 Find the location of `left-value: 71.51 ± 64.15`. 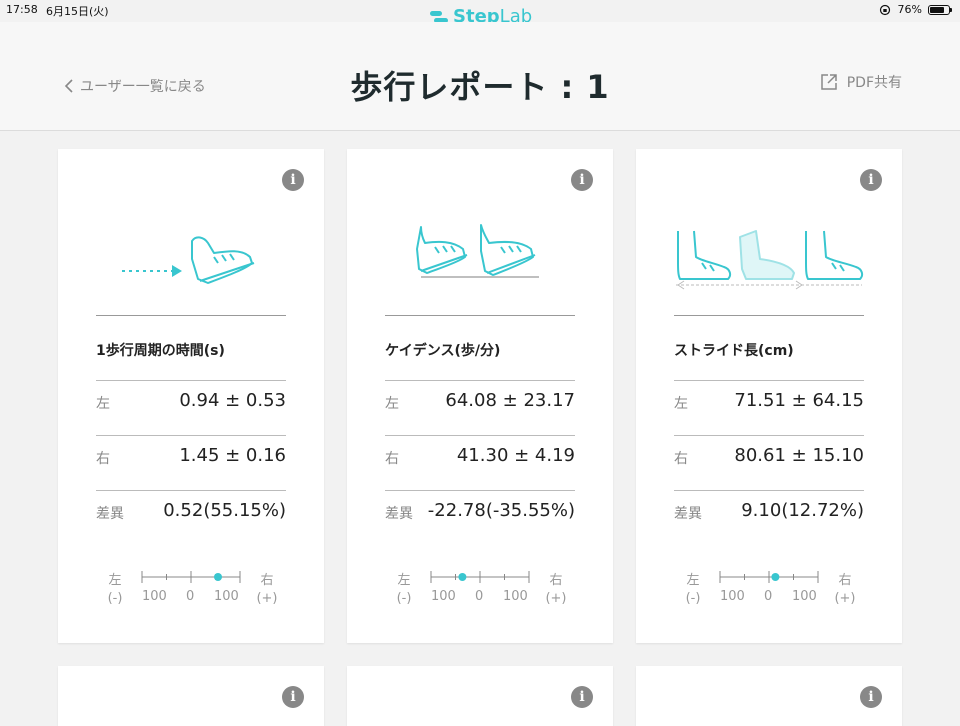

left-value: 71.51 ± 64.15 is located at coordinates (799, 400).